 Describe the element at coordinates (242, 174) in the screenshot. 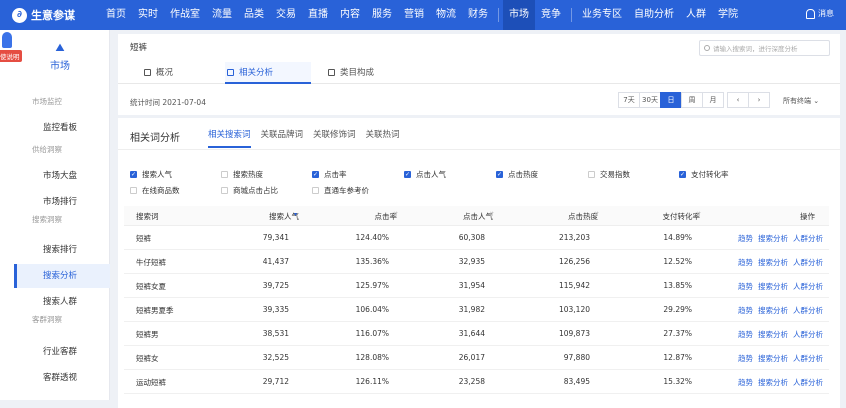

I see `metric-checkbox: 搜索热度` at that location.